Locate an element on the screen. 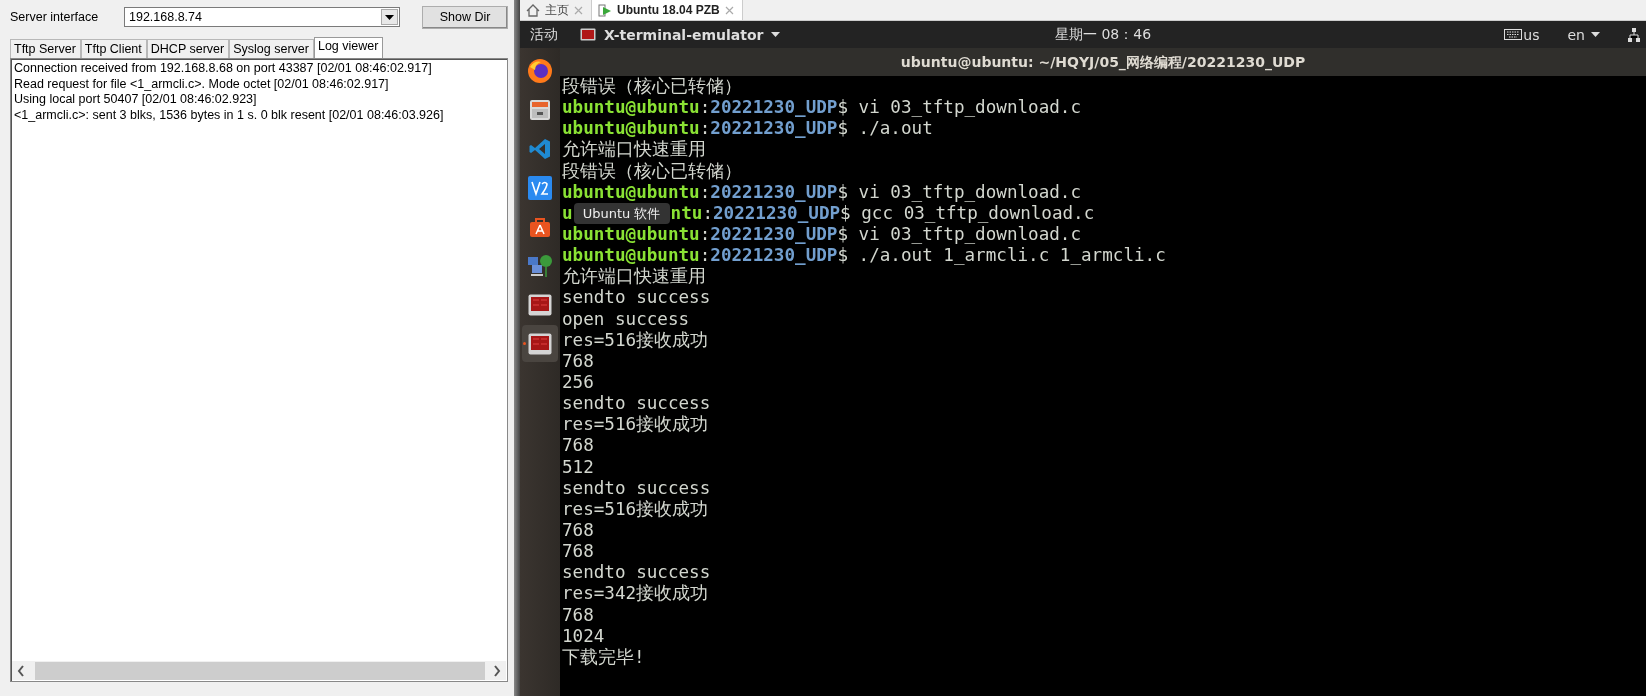 The height and width of the screenshot is (696, 1646). terminal-line: ubuntu@ubuntu:20221230_UDP$ ./a.out is located at coordinates (748, 129).